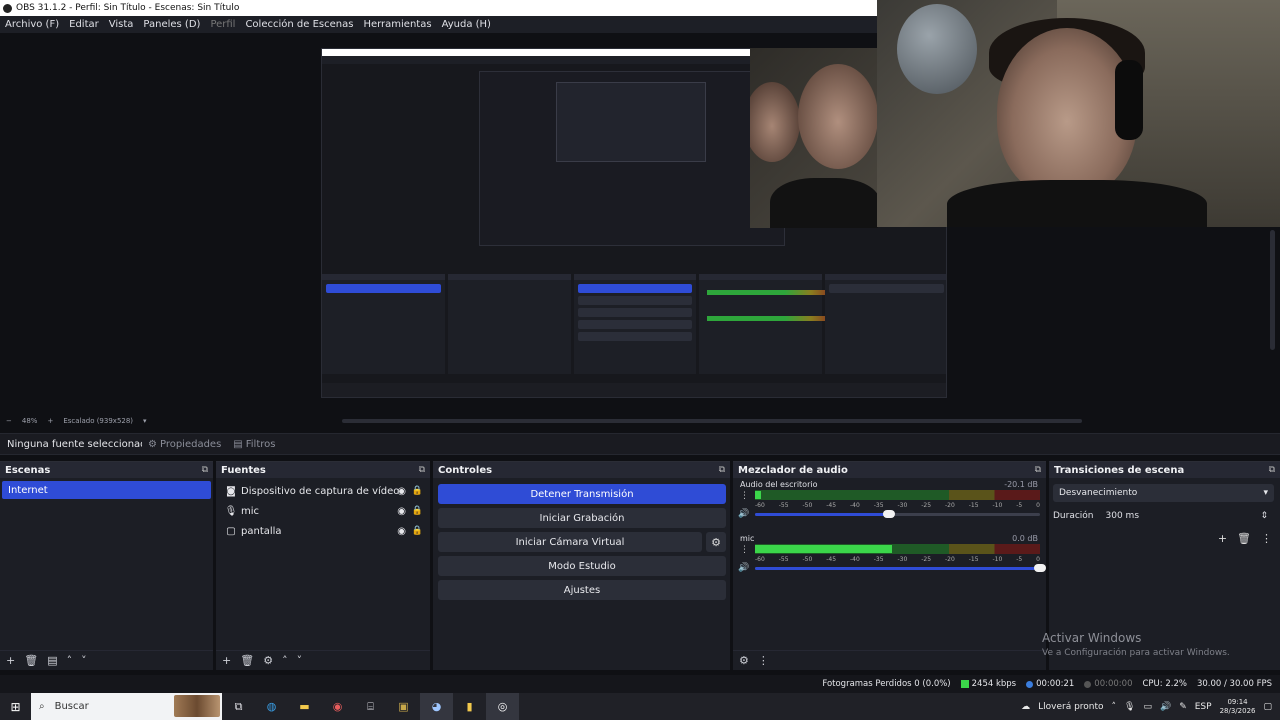  Describe the element at coordinates (247, 660) in the screenshot. I see `remove-source-icon: 🗑` at that location.